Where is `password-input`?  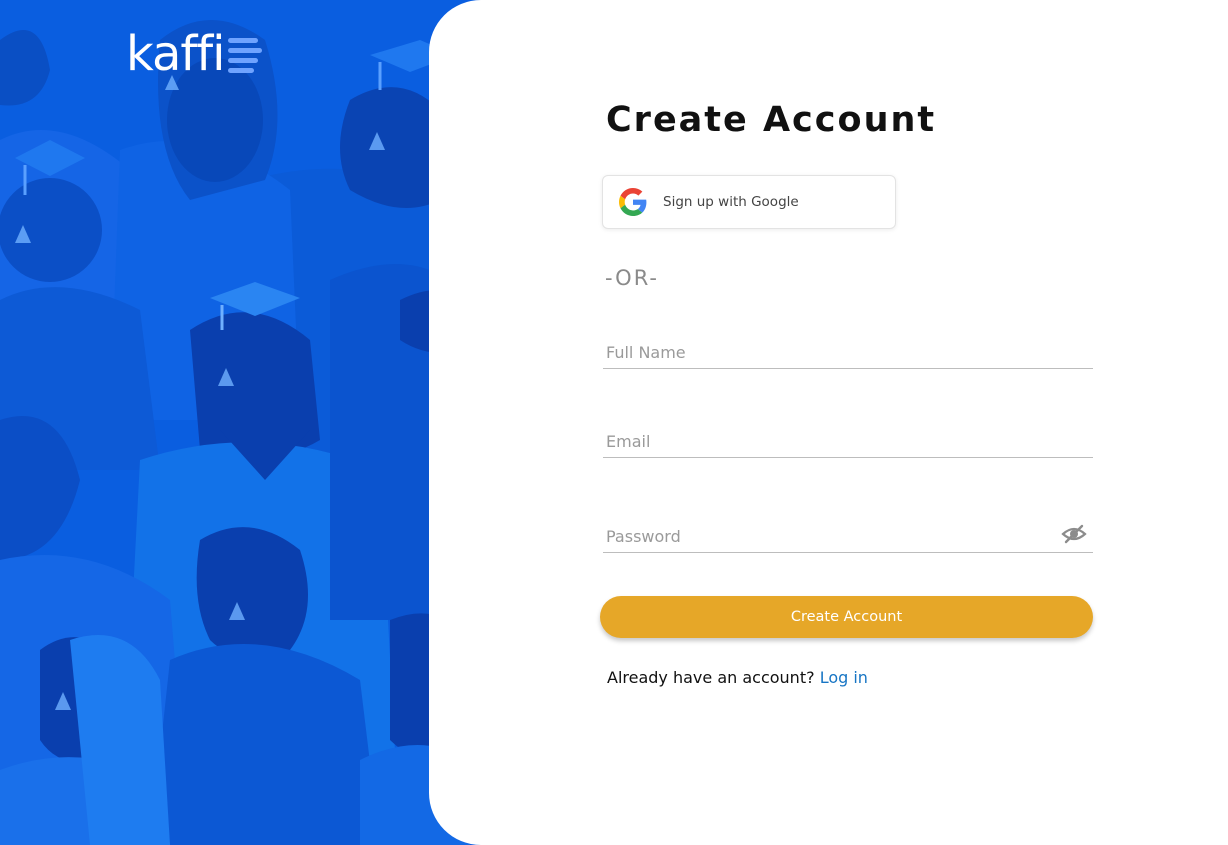 password-input is located at coordinates (848, 536).